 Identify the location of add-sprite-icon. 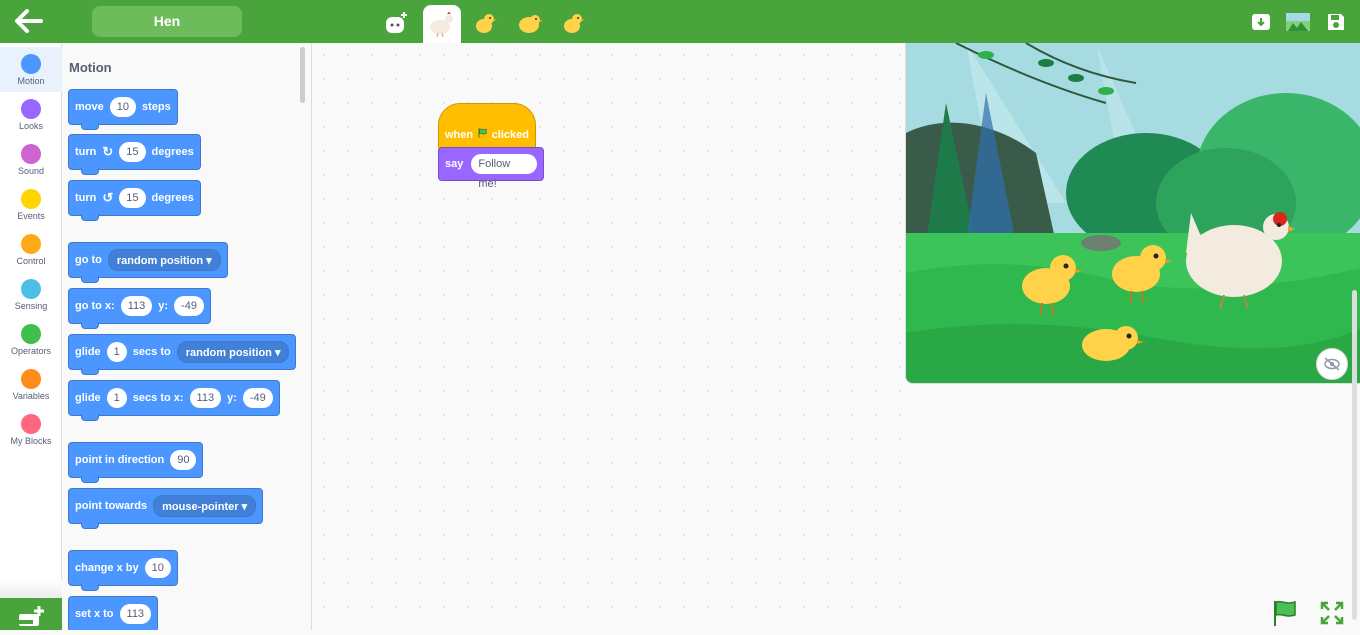
(396, 22).